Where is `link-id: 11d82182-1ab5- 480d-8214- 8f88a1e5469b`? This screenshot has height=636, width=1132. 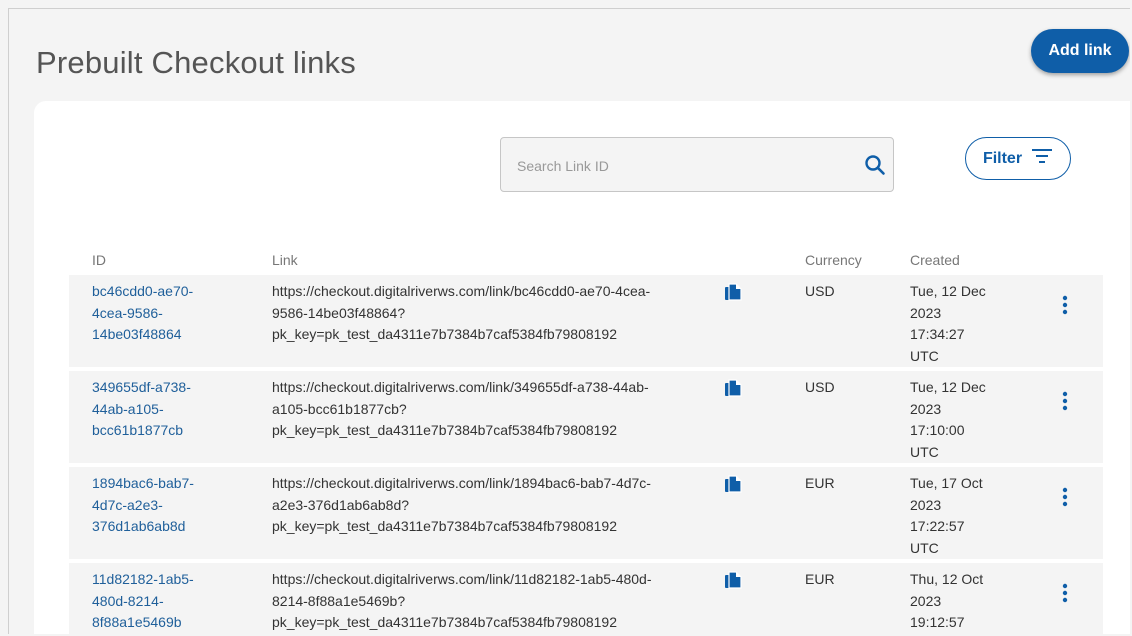 link-id: 11d82182-1ab5- 480d-8214- 8f88a1e5469b is located at coordinates (167, 601).